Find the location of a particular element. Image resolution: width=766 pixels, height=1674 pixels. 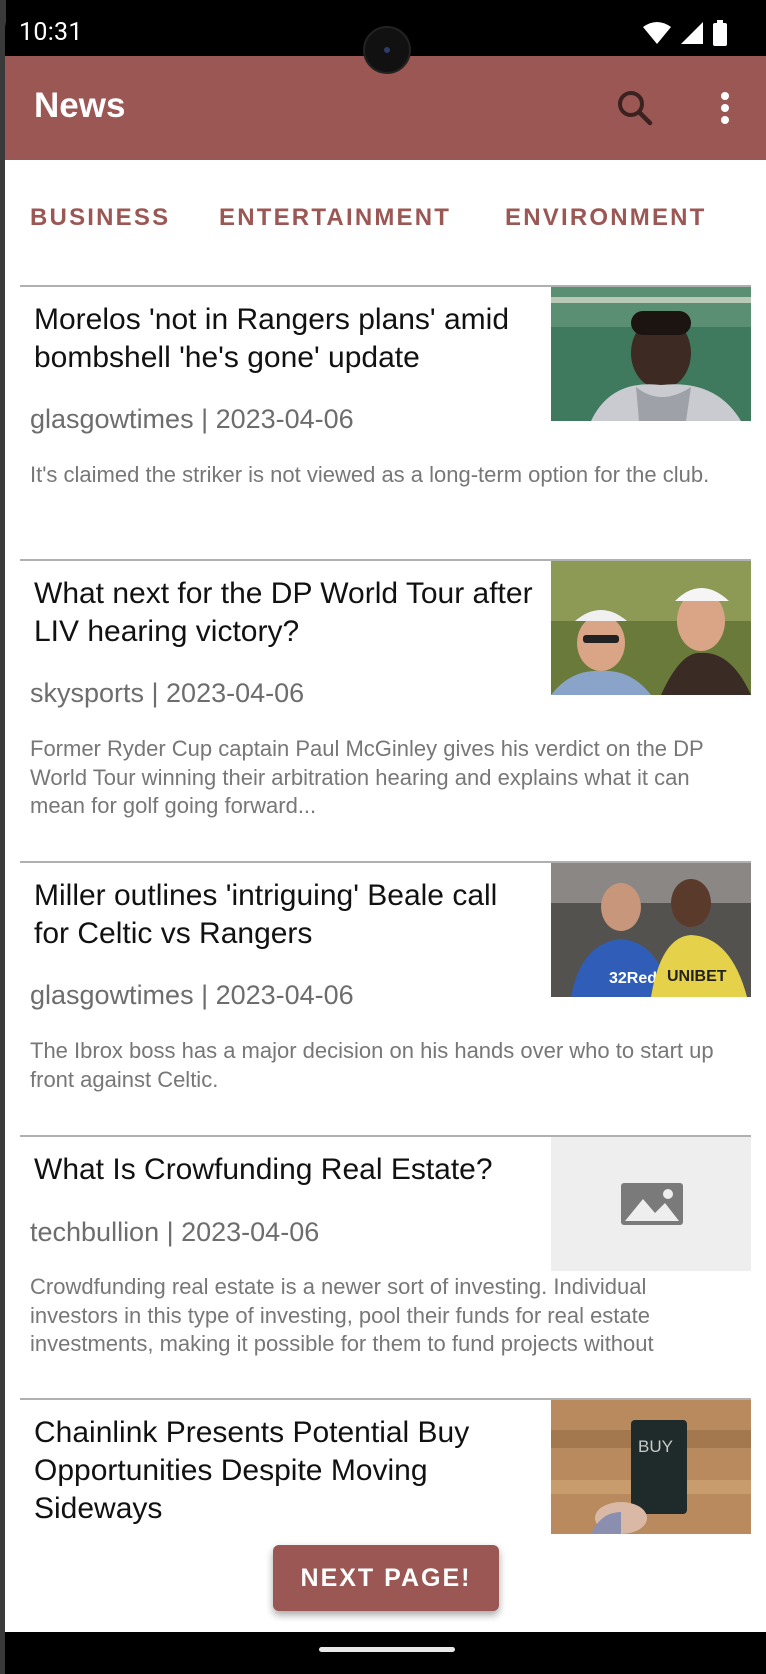

signal-icon is located at coordinates (692, 33).